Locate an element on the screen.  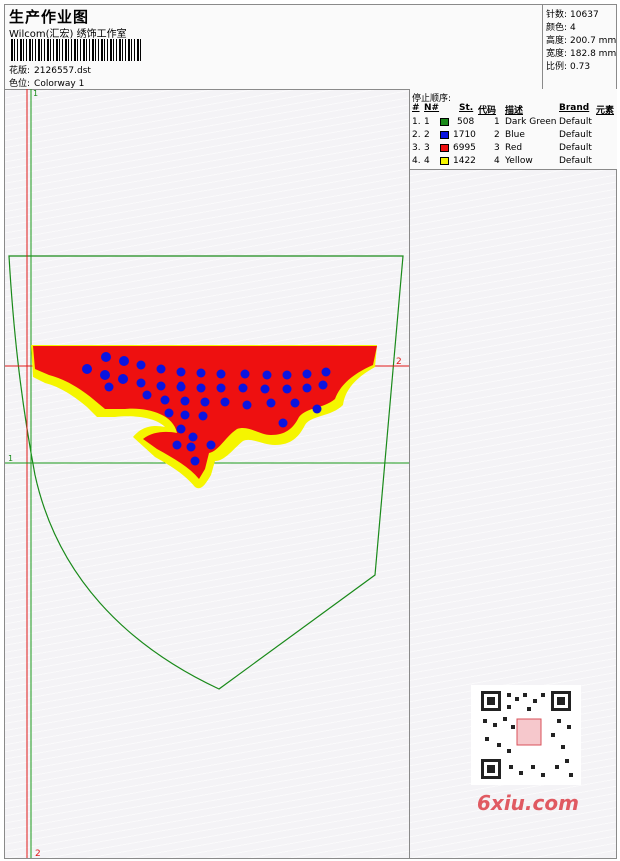
guide-label-v1-bottom: 2 is located at coordinates (38, 853).